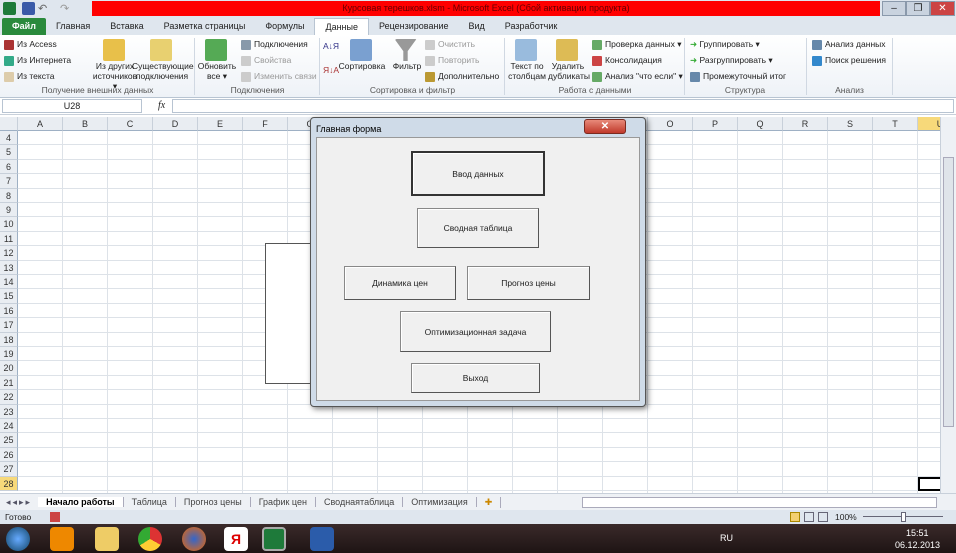  Describe the element at coordinates (850, 124) in the screenshot. I see `column-header: S` at that location.